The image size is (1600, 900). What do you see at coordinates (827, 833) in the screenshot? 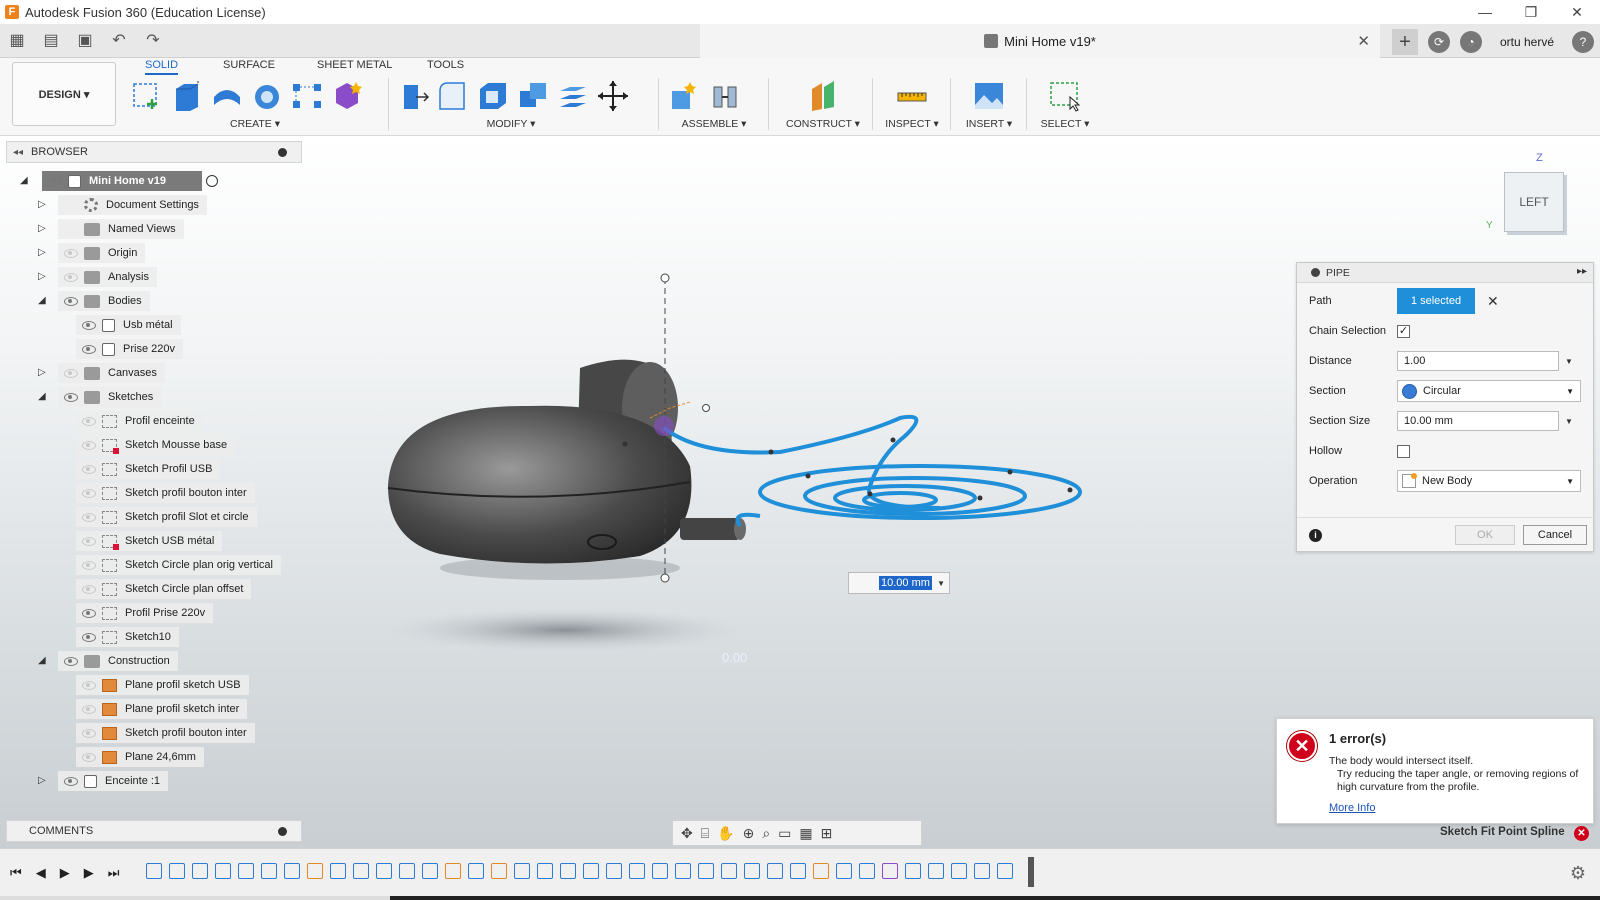
I see `viewports-icon: ⊞` at bounding box center [827, 833].